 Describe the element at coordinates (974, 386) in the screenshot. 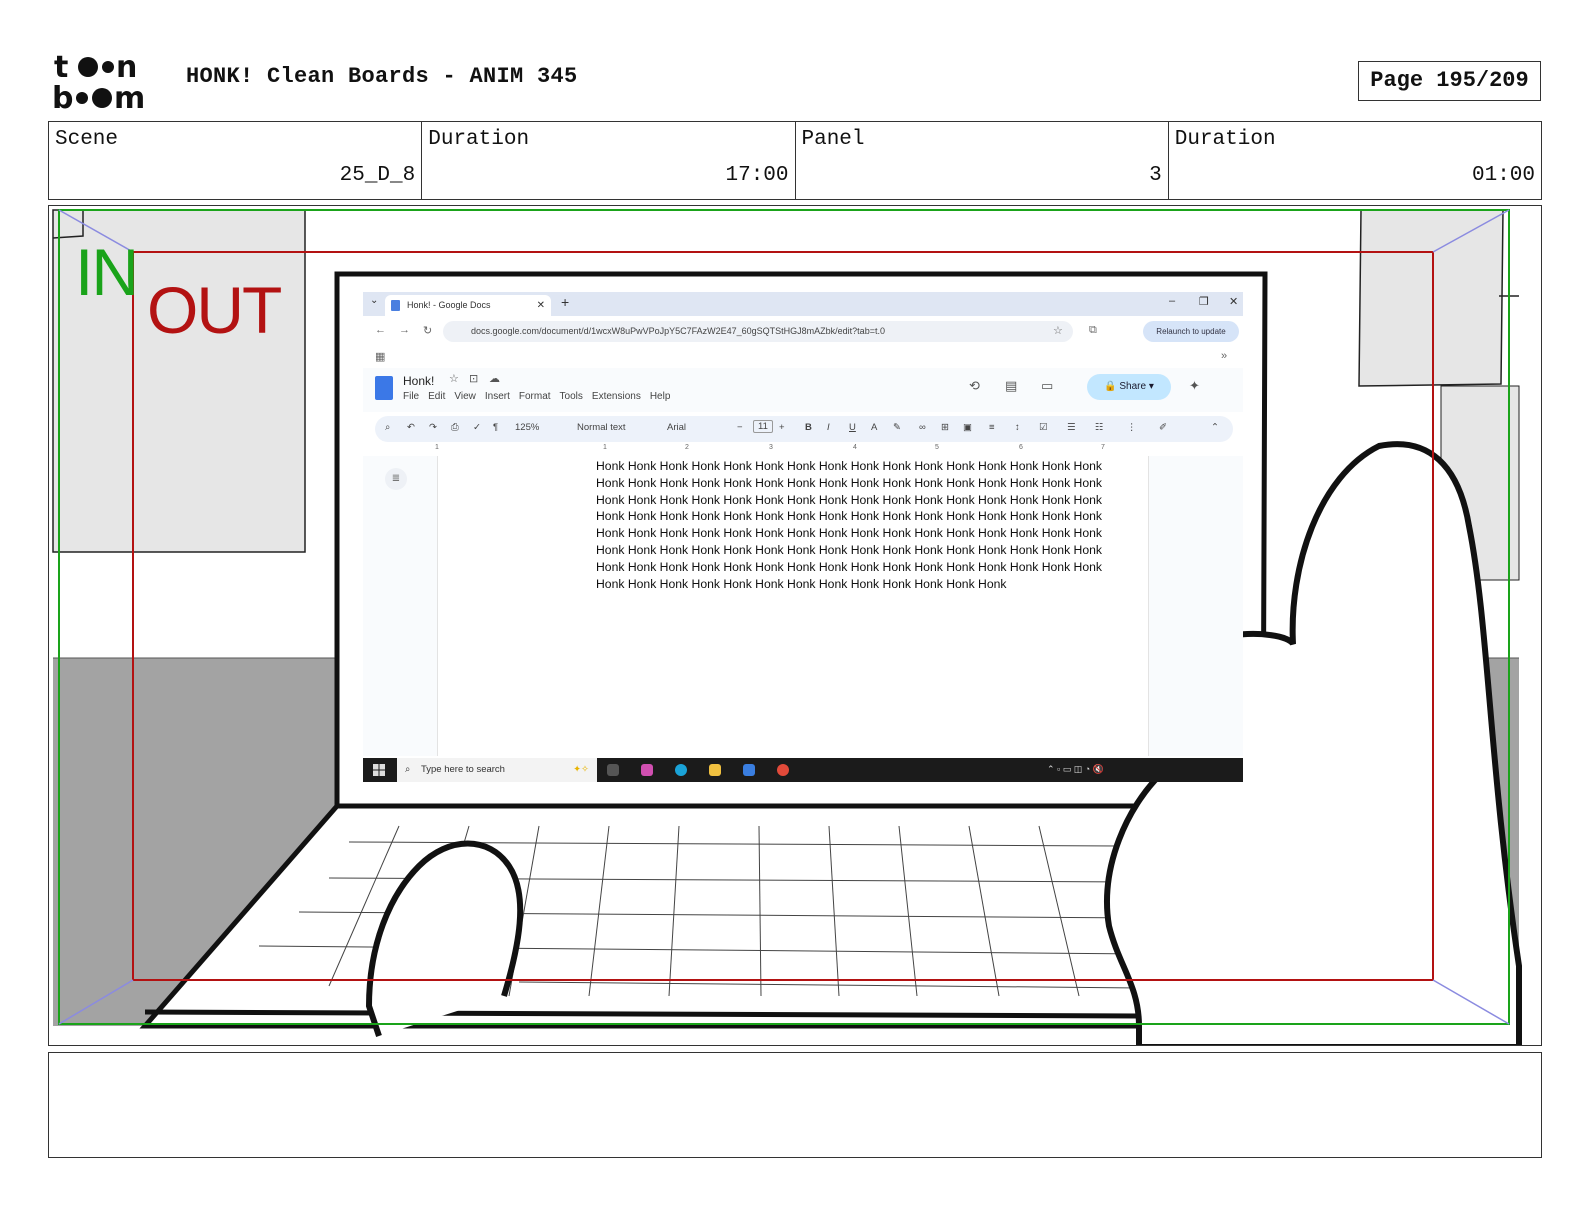

I see `version-history-icon: ⟲` at that location.